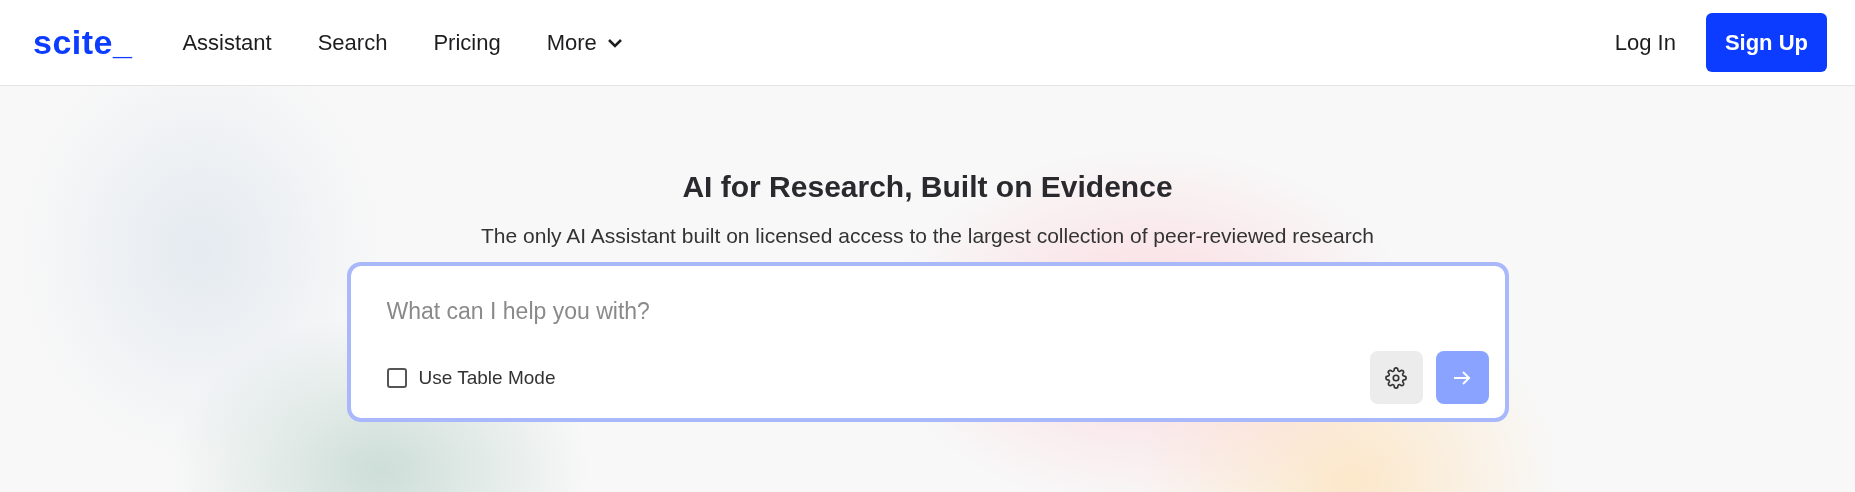 The height and width of the screenshot is (492, 1855). What do you see at coordinates (487, 377) in the screenshot?
I see `checkbox-label: Use Table Mode` at bounding box center [487, 377].